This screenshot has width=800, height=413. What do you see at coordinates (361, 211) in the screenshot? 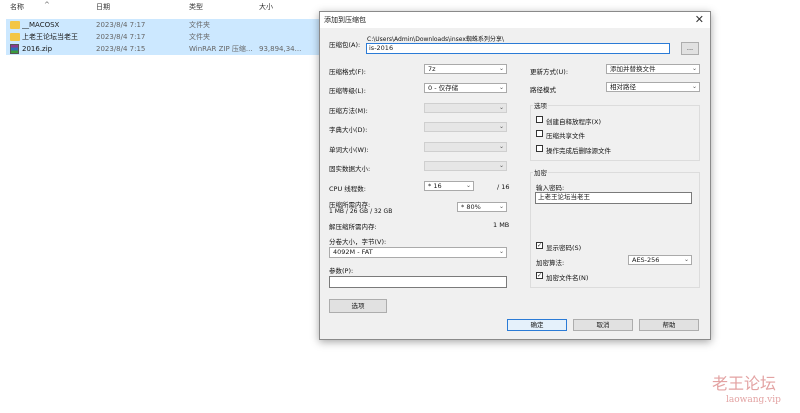
I see `mem-comp-sub: 1 MB / 26 GB / 32 GB` at bounding box center [361, 211].